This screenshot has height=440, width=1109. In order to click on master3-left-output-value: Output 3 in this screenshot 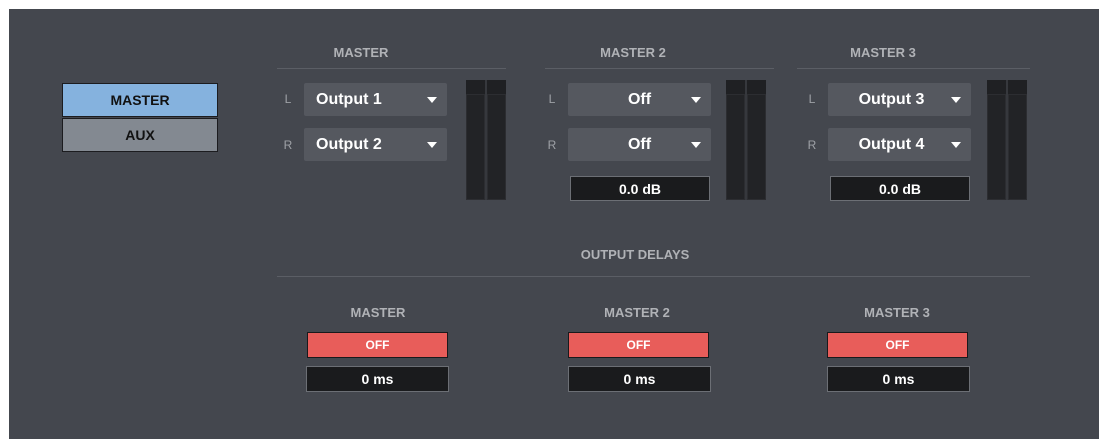, I will do `click(891, 99)`.